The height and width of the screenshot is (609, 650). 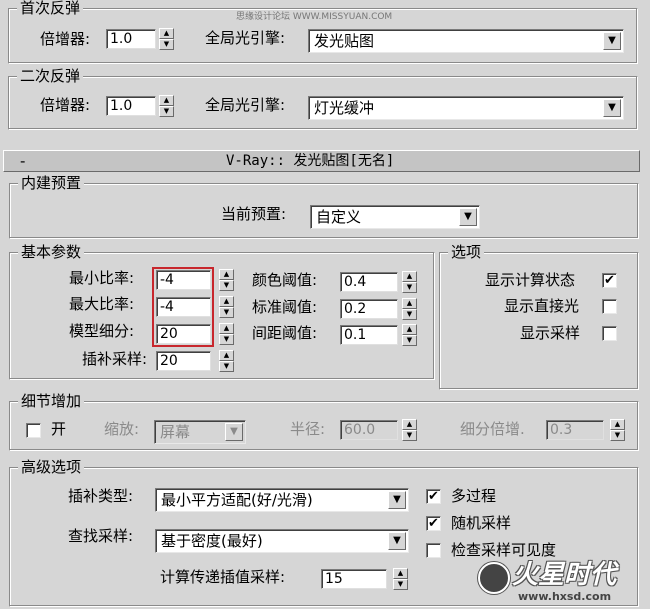 What do you see at coordinates (395, 217) in the screenshot?
I see `current-preset-dropdown: 自定义 ▼` at bounding box center [395, 217].